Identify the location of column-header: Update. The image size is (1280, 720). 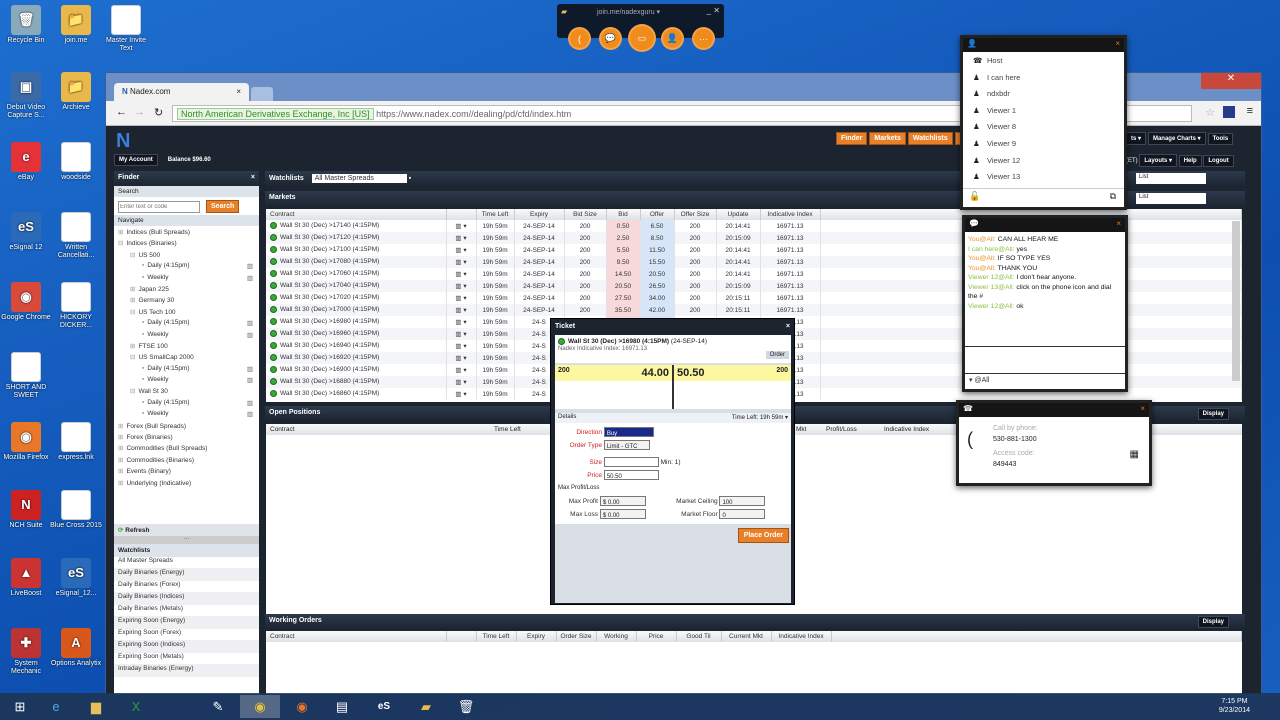
(738, 214).